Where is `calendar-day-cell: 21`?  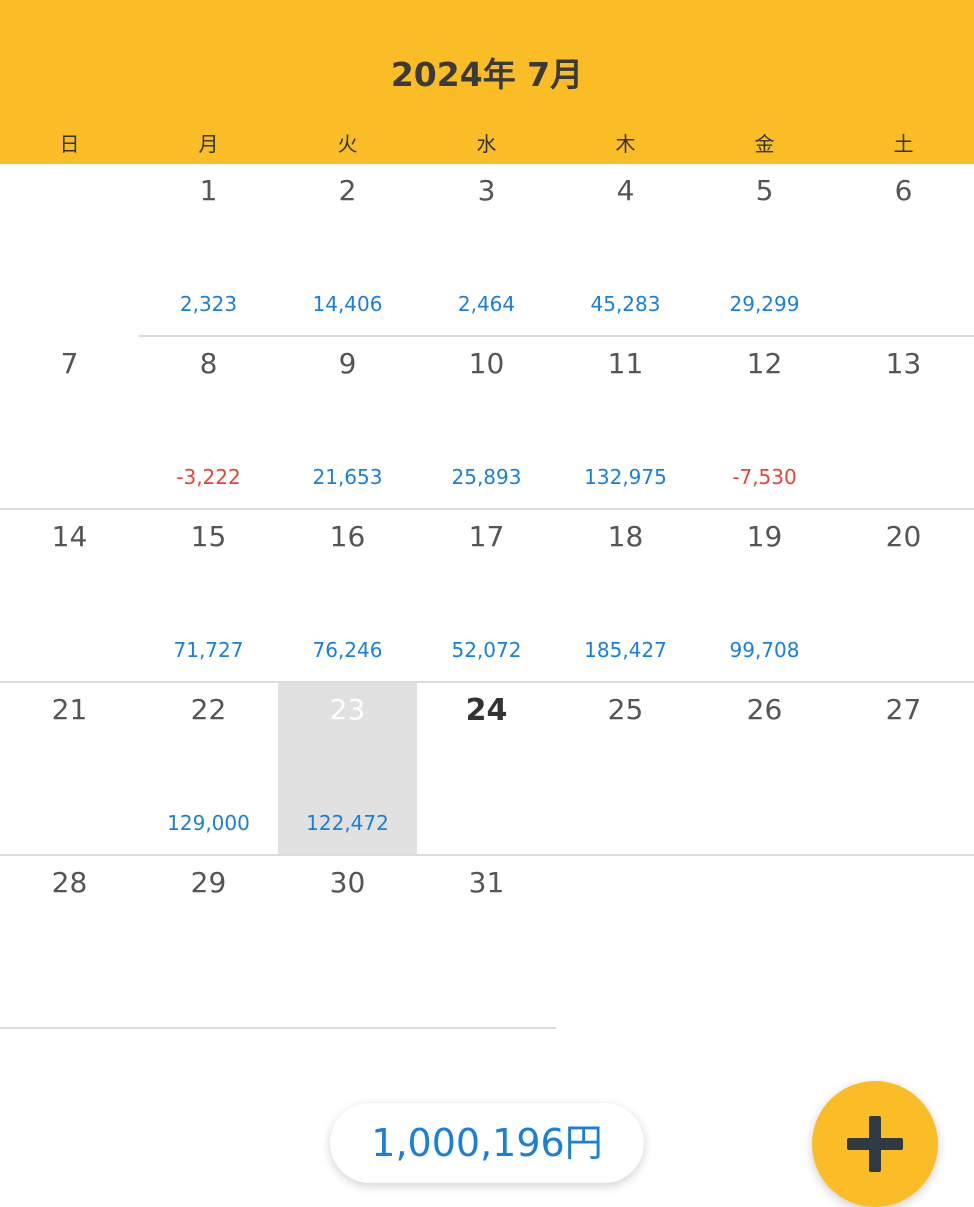 calendar-day-cell: 21 is located at coordinates (69, 769).